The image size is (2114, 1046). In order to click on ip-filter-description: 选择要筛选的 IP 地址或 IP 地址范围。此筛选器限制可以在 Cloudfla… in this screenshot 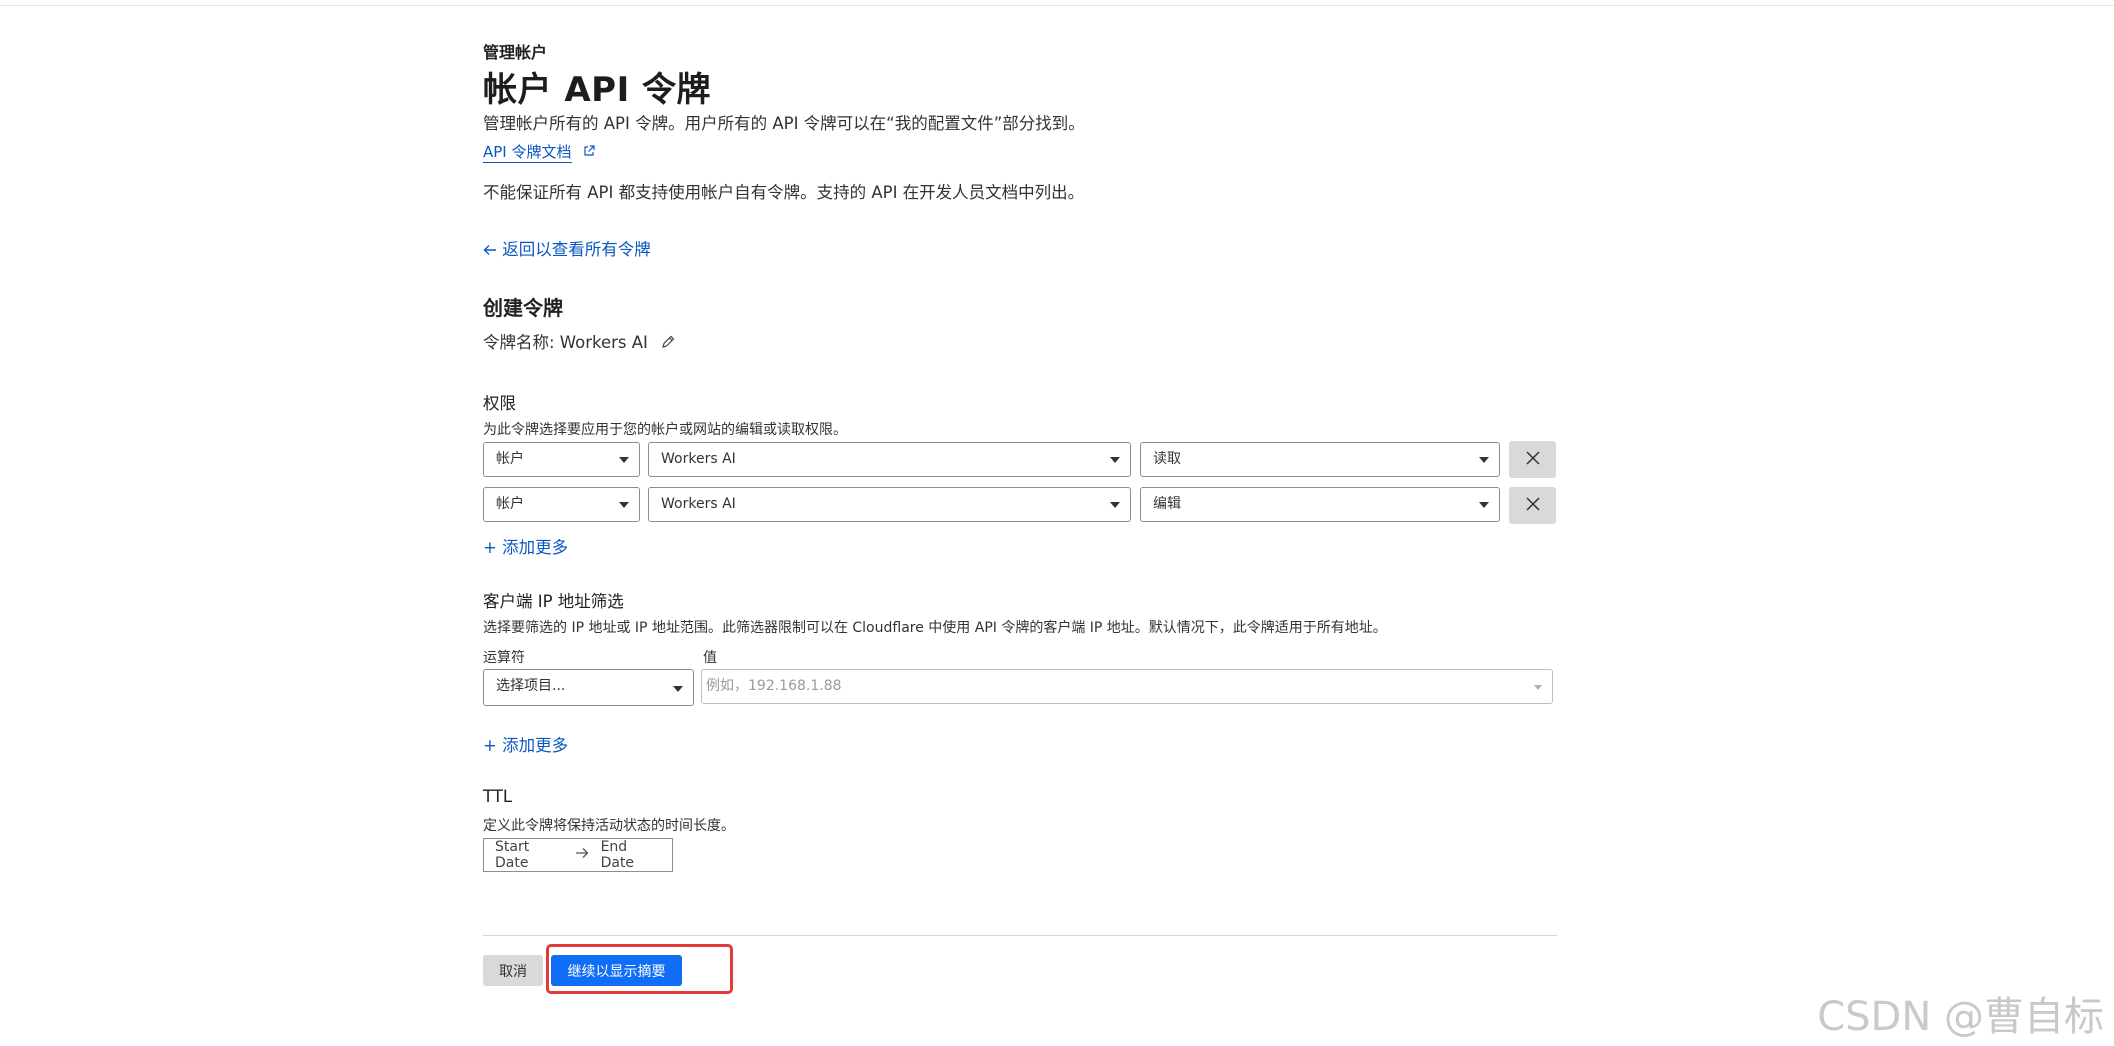, I will do `click(935, 628)`.